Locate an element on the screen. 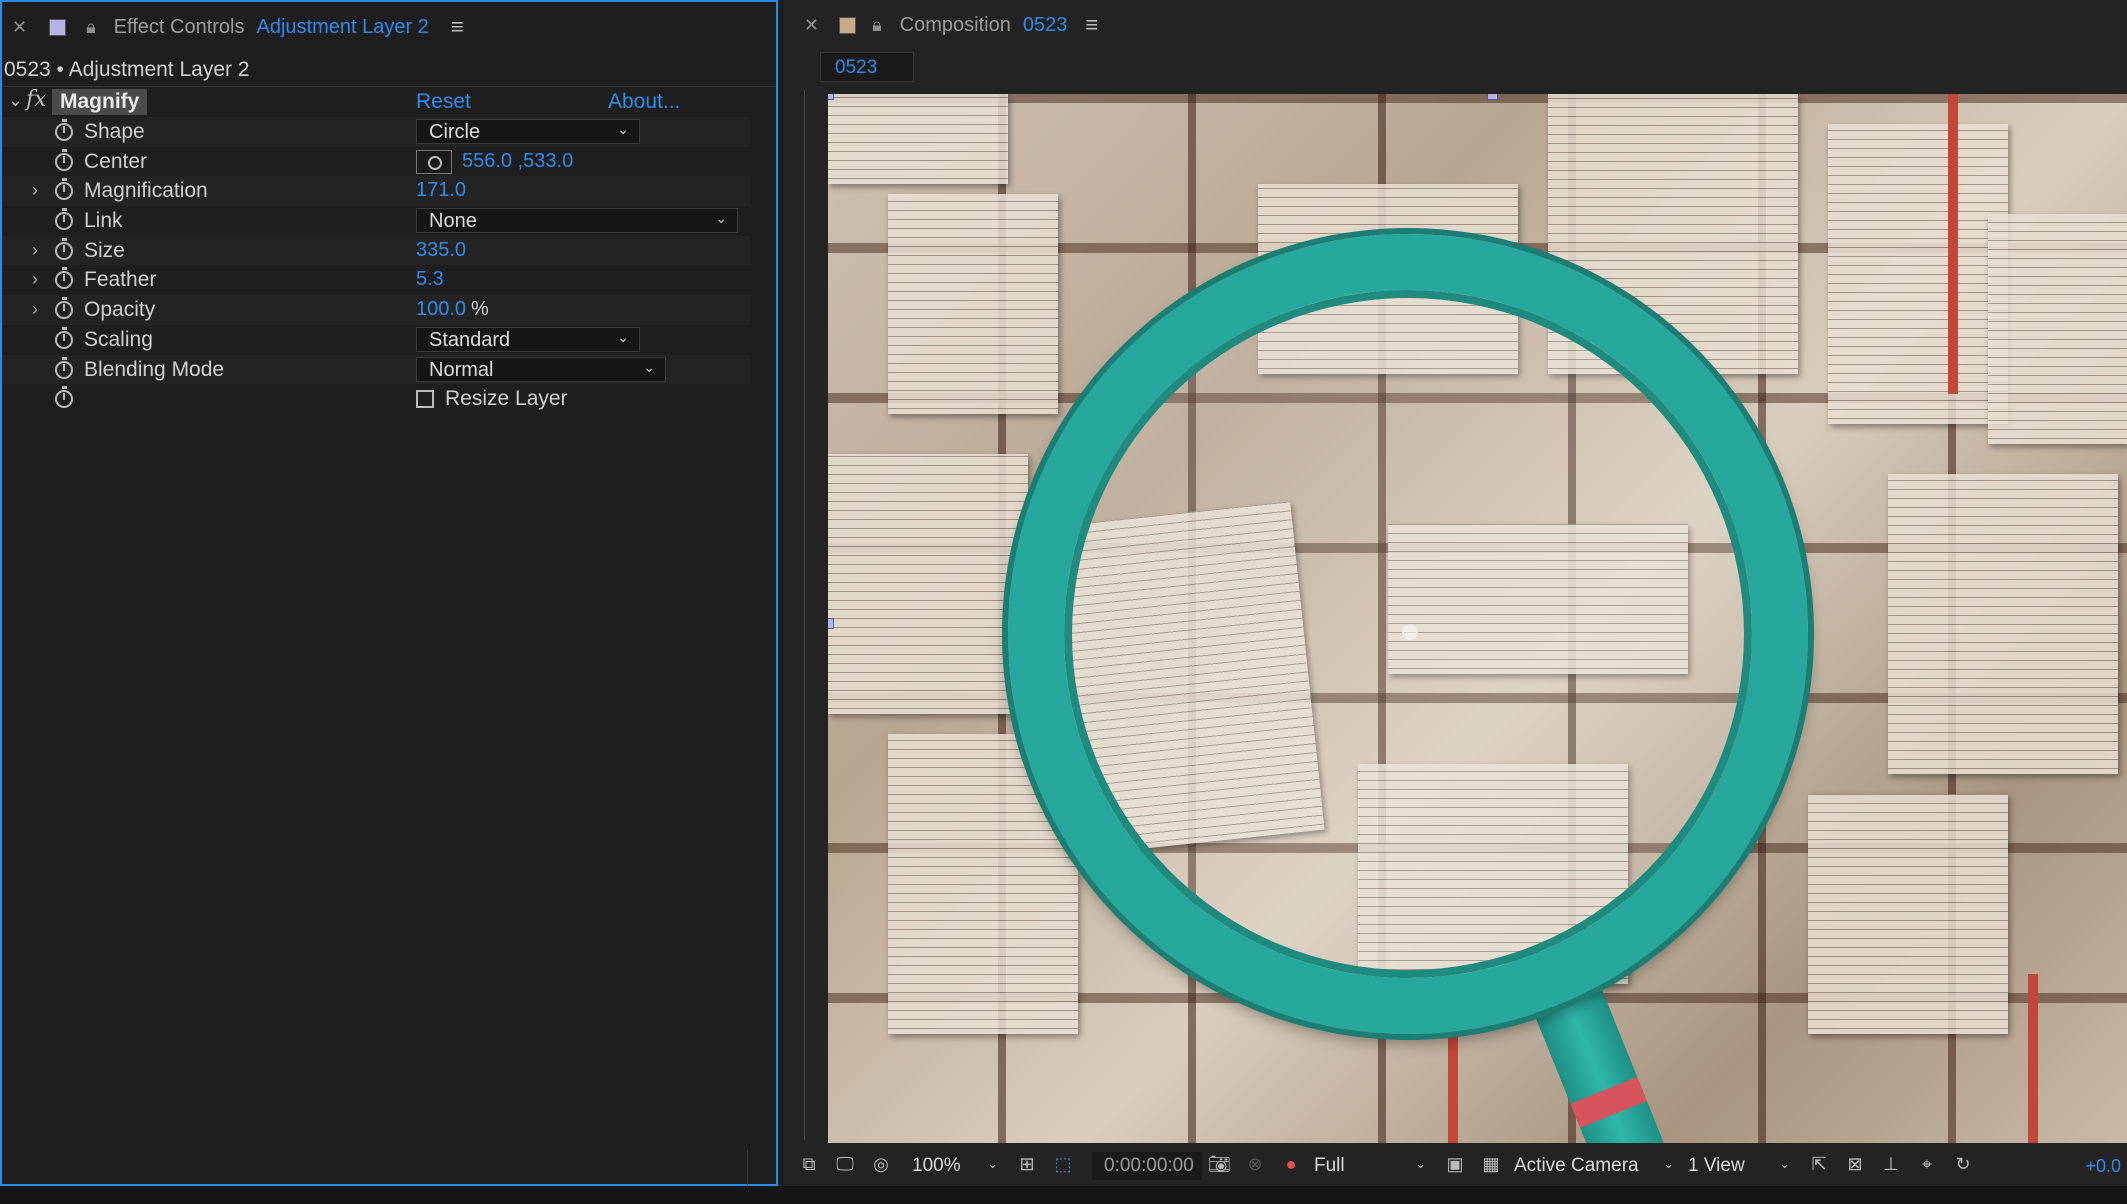 This screenshot has height=1204, width=2127. reset-button: Reset is located at coordinates (443, 102).